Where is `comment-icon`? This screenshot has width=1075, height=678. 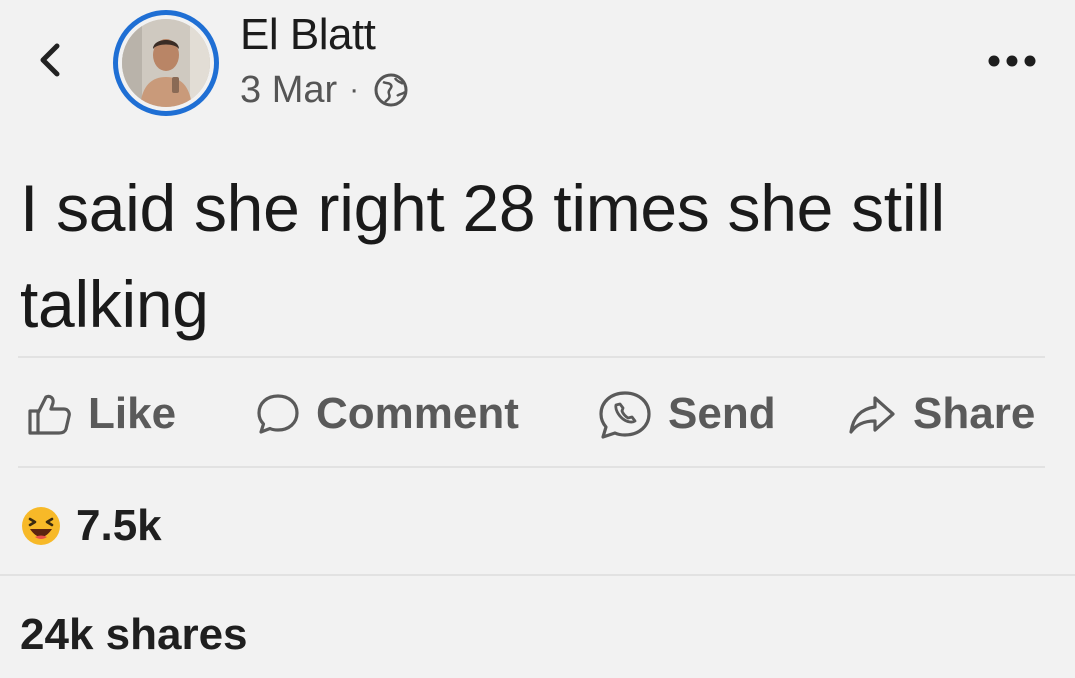
comment-icon is located at coordinates (278, 414).